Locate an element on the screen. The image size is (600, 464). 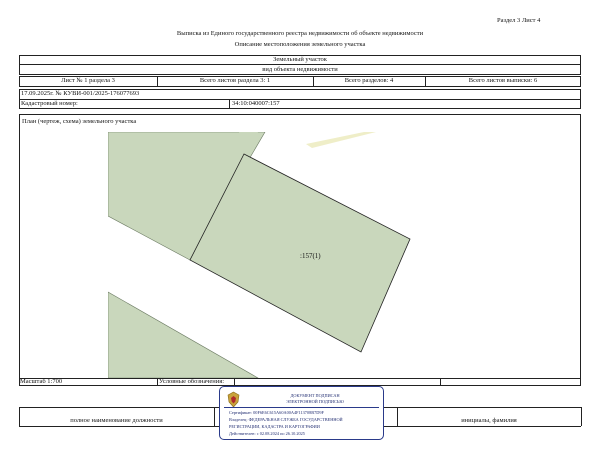
record-date-number: 17.09.2025г. № КУВИ-001/2025-176077693 is located at coordinates (80, 93).